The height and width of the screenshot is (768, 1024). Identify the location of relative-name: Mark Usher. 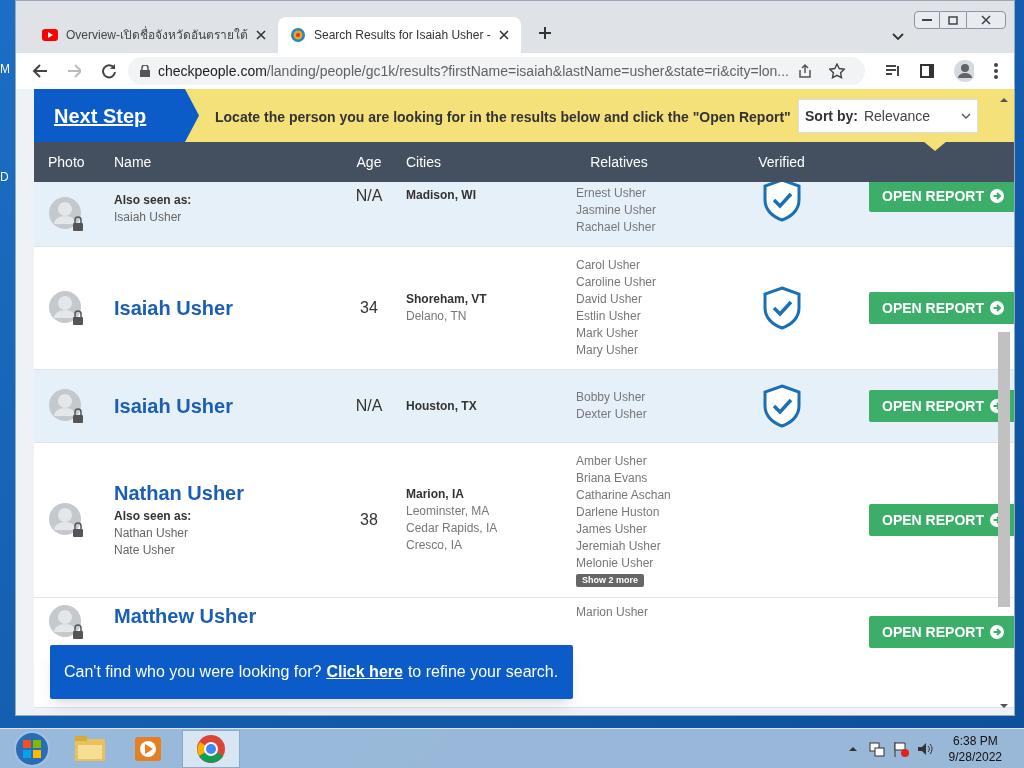
(607, 333).